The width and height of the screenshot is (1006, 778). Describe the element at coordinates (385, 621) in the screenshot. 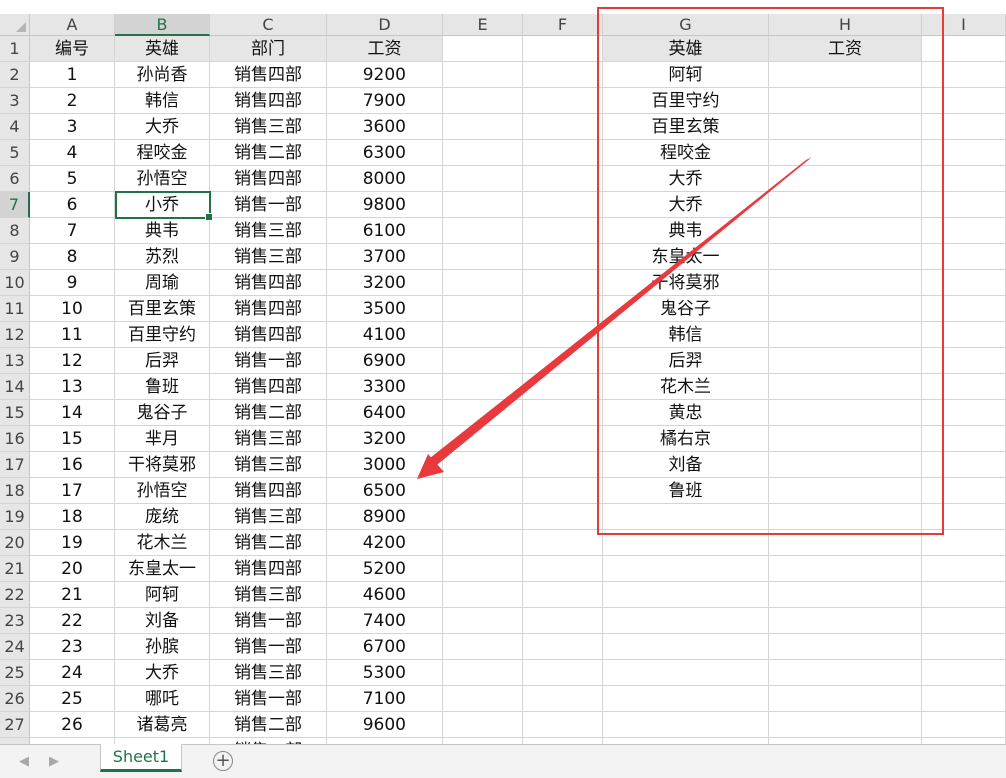

I see `table-cell: 7400` at that location.